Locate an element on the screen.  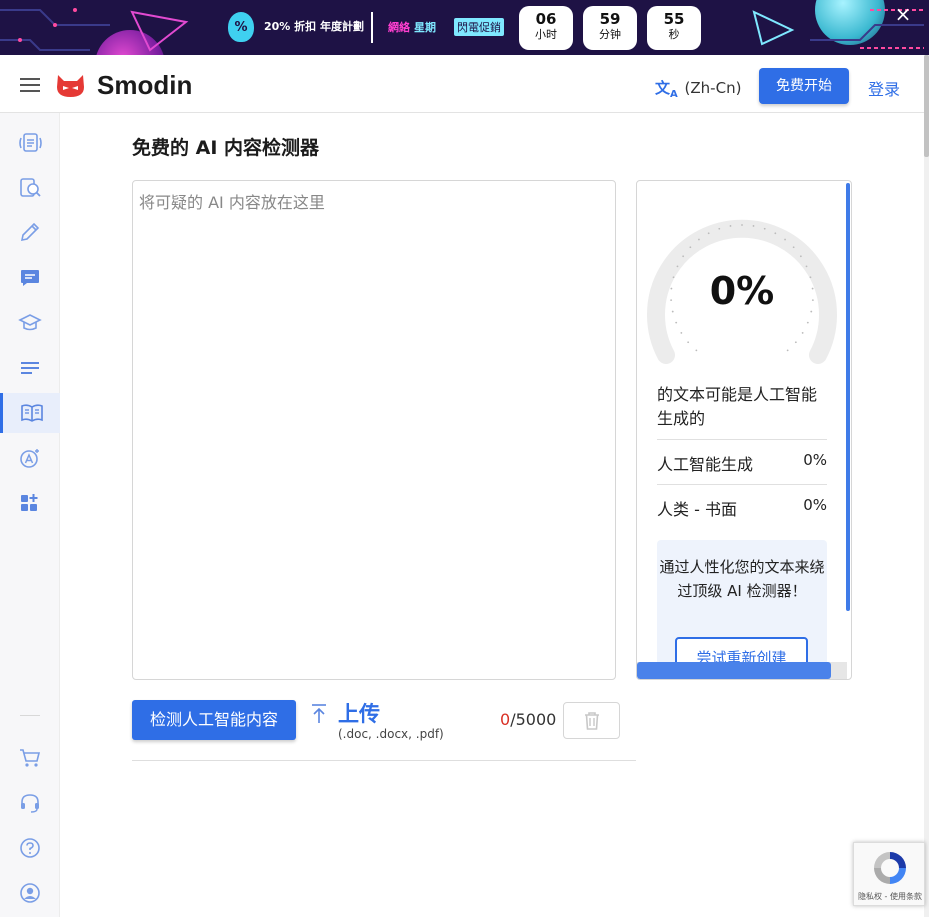
panel-horizontal-scrollbar is located at coordinates (734, 670).